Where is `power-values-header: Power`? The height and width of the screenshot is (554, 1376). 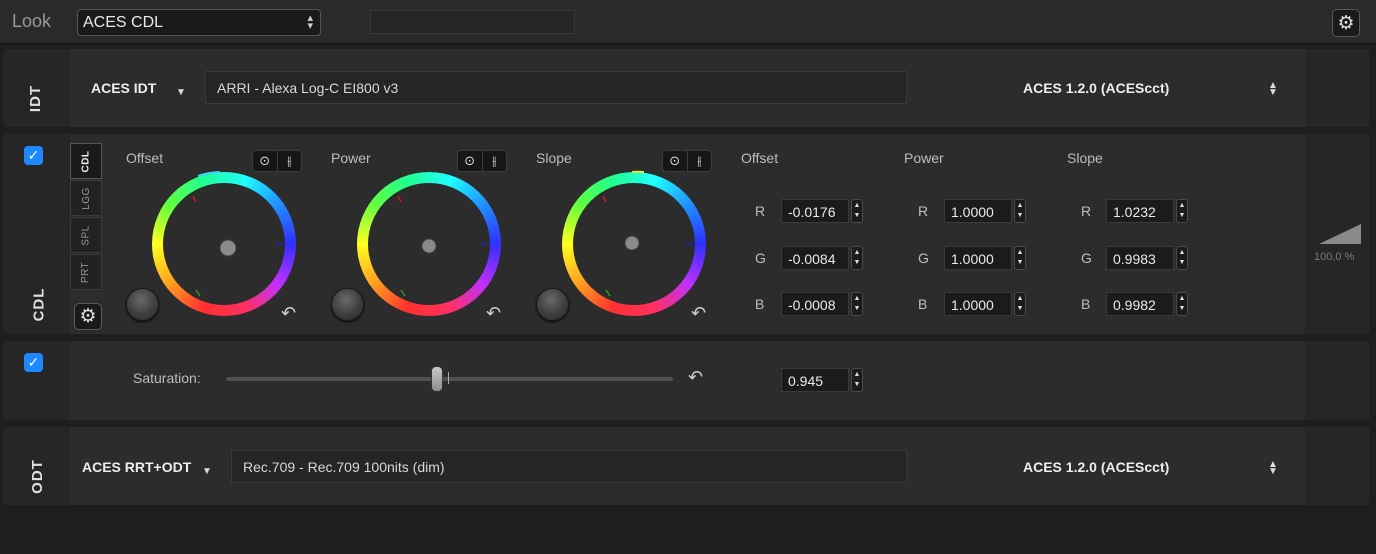
power-values-header: Power is located at coordinates (924, 158).